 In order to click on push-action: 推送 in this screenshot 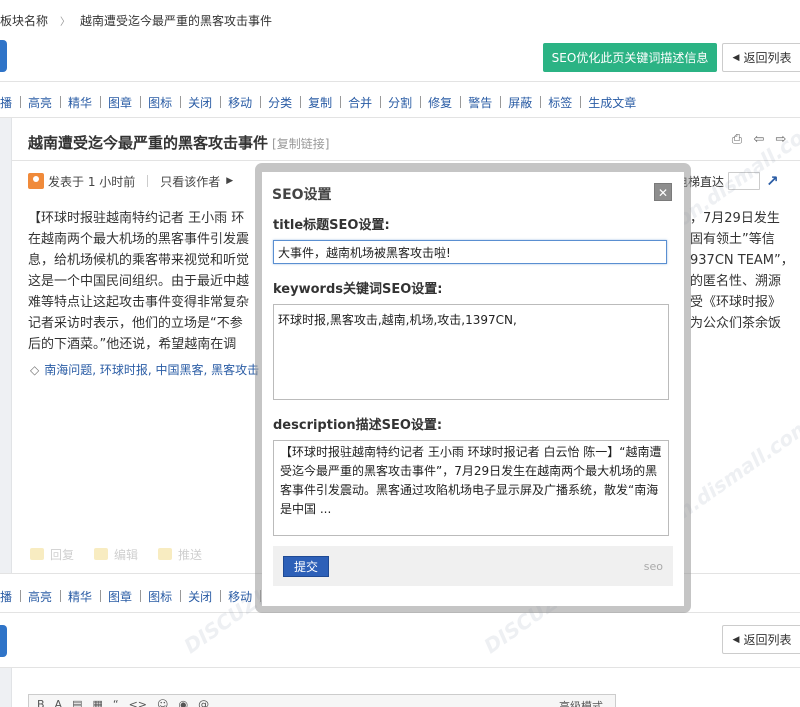, I will do `click(180, 554)`.